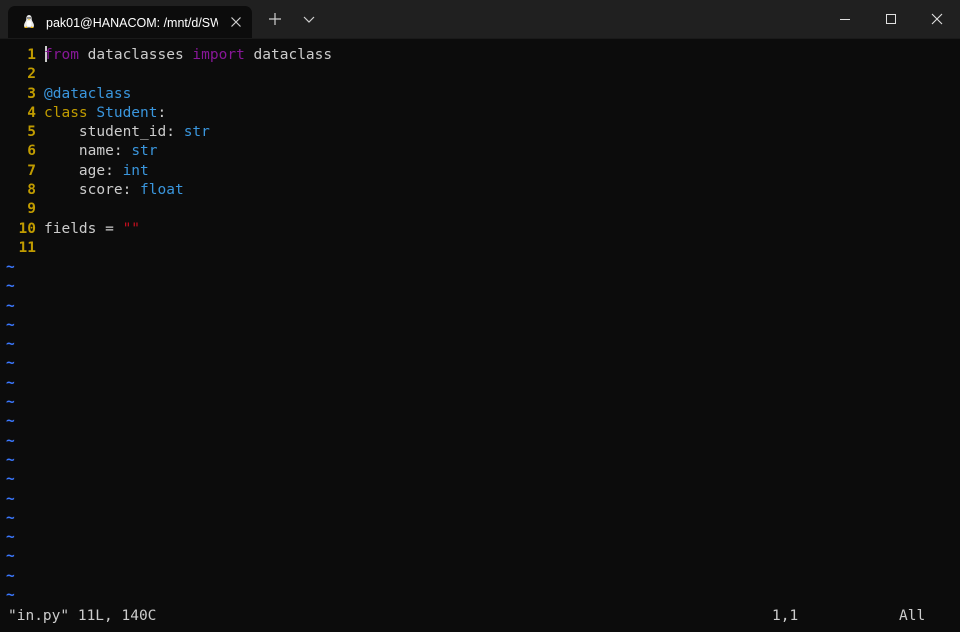 The height and width of the screenshot is (632, 960). I want to click on tab-title: pak01@HANACOM: /mnt/d/SW, so click(132, 23).